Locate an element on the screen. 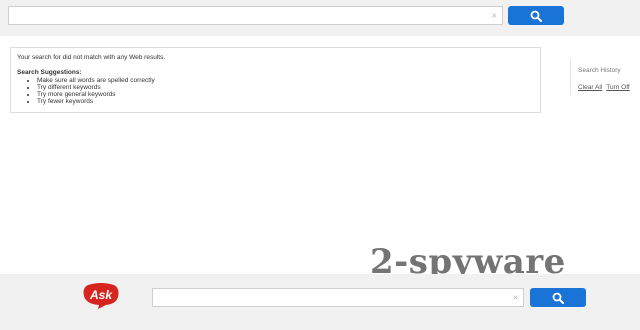  bottom-search-field-wrapper: × is located at coordinates (338, 297).